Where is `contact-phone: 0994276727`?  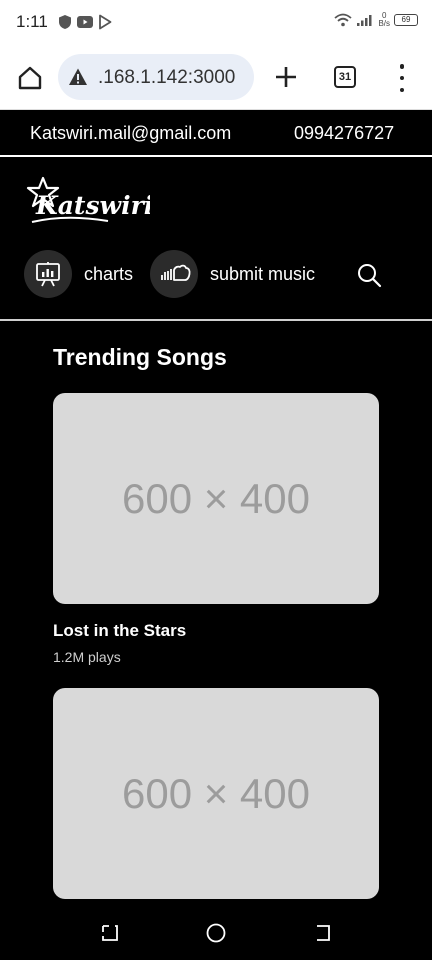
contact-phone: 0994276727 is located at coordinates (344, 133).